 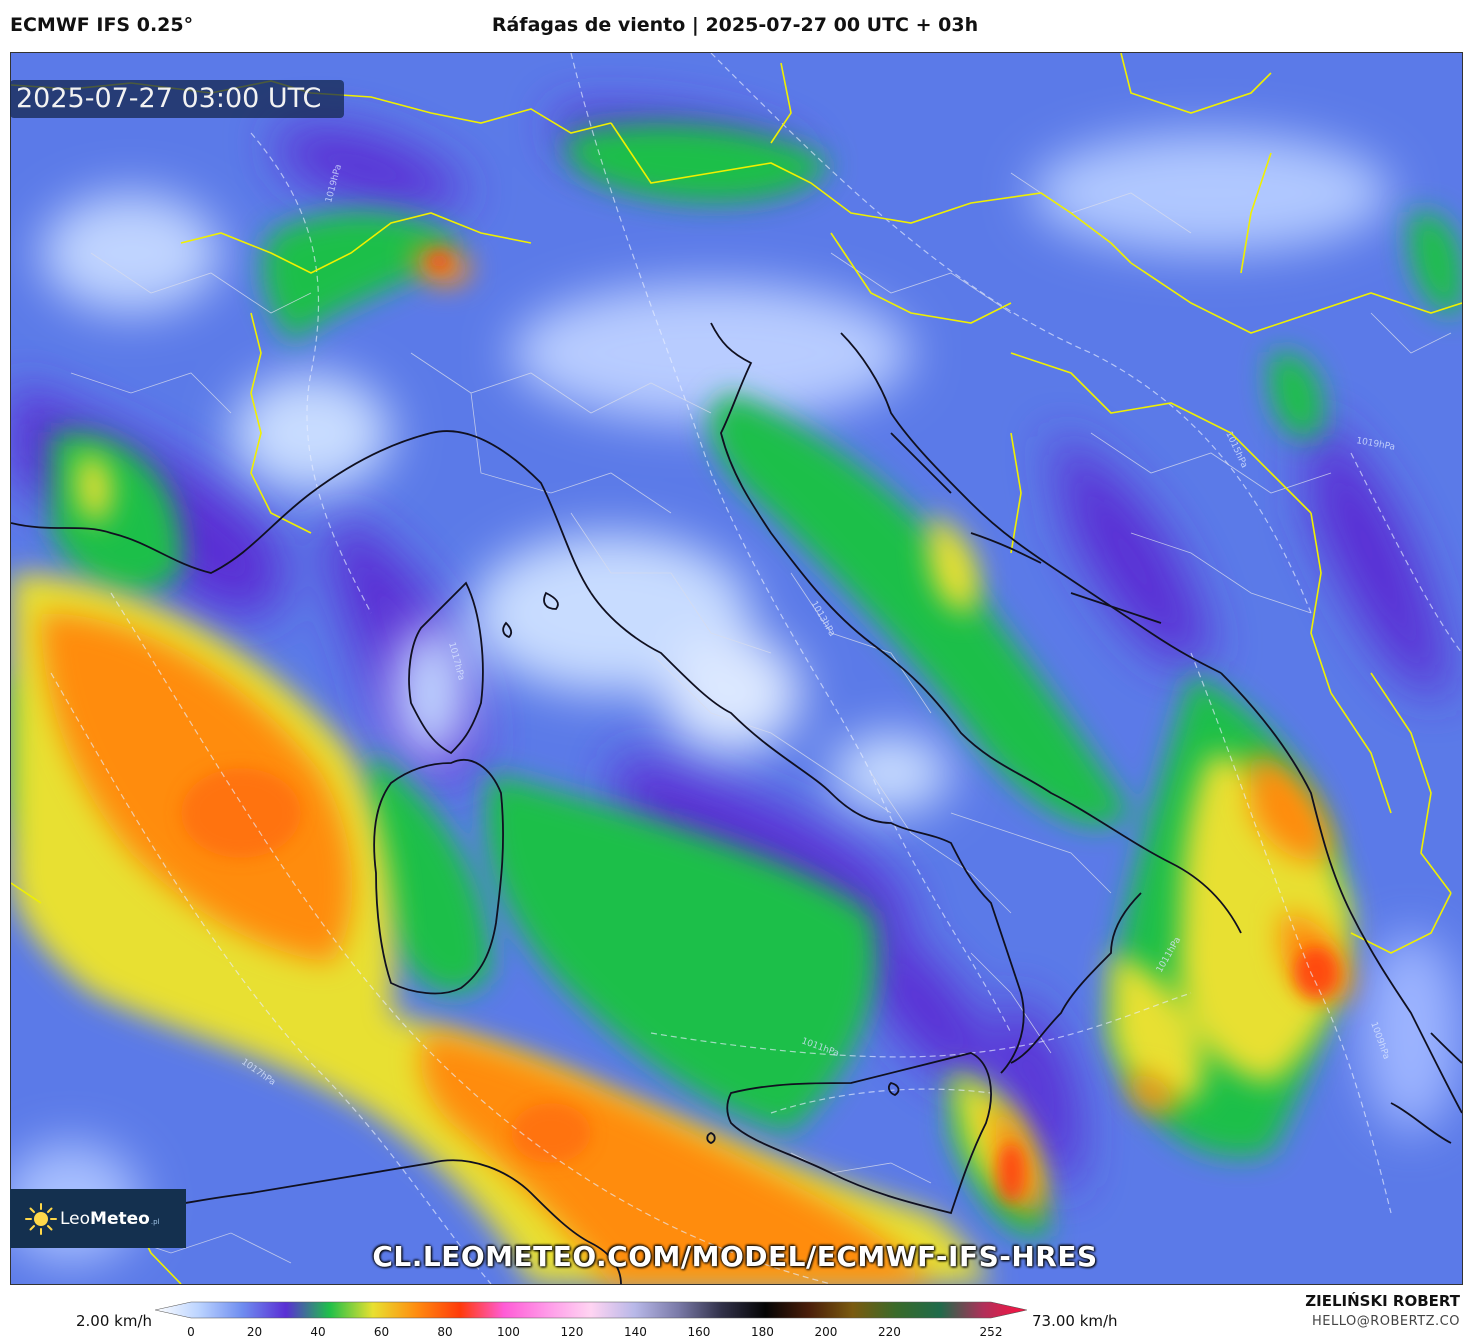 What do you see at coordinates (110, 1218) in the screenshot?
I see `logo-wordmark: LeoMeteo.pl` at bounding box center [110, 1218].